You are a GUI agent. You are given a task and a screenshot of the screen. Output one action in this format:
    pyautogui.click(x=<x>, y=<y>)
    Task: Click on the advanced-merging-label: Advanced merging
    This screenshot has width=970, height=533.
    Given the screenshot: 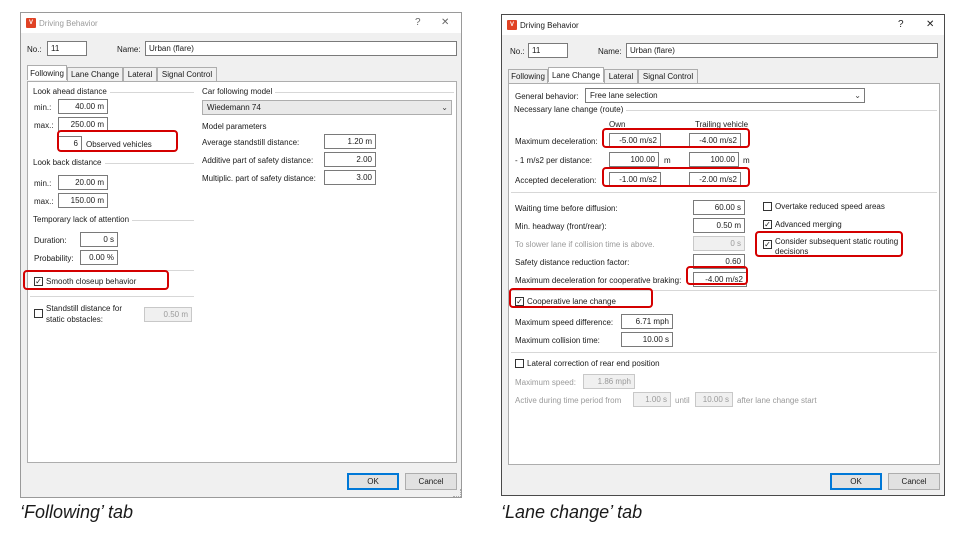 What is the action you would take?
    pyautogui.click(x=808, y=224)
    